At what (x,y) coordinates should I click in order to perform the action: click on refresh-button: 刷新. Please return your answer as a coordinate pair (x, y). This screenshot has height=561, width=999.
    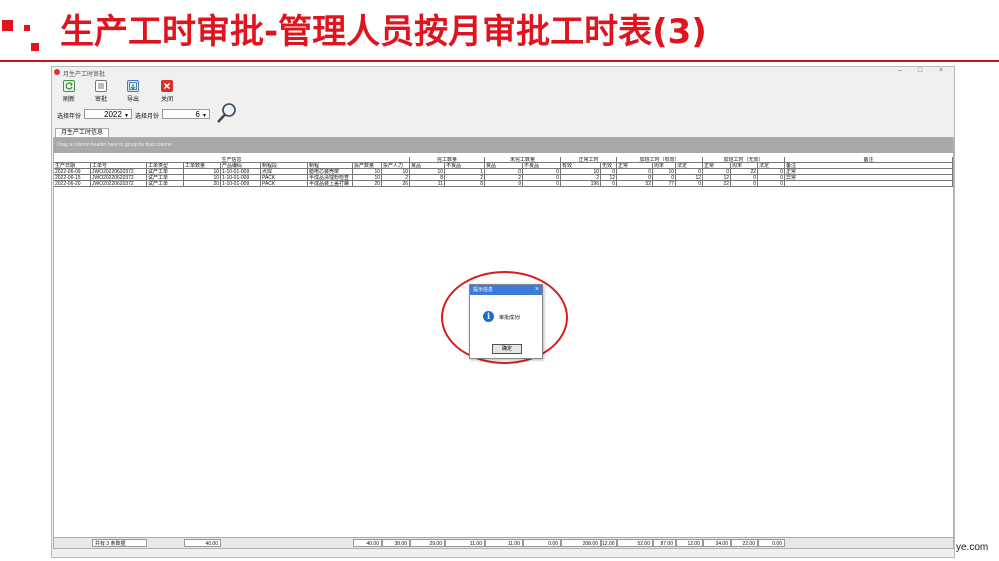
    Looking at the image, I should click on (69, 91).